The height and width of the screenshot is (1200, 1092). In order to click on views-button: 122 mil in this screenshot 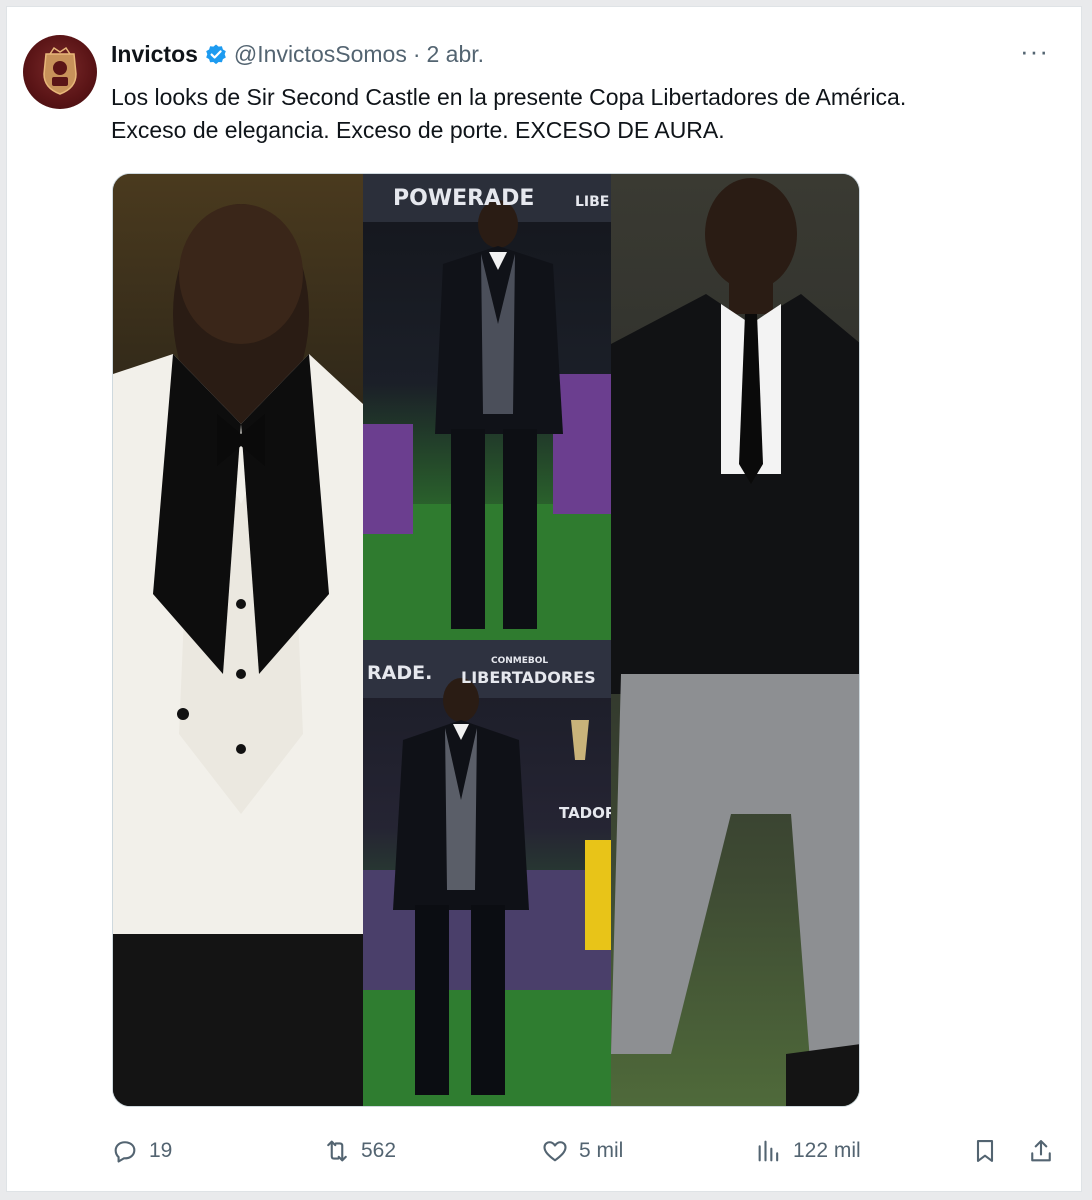, I will do `click(808, 1151)`.